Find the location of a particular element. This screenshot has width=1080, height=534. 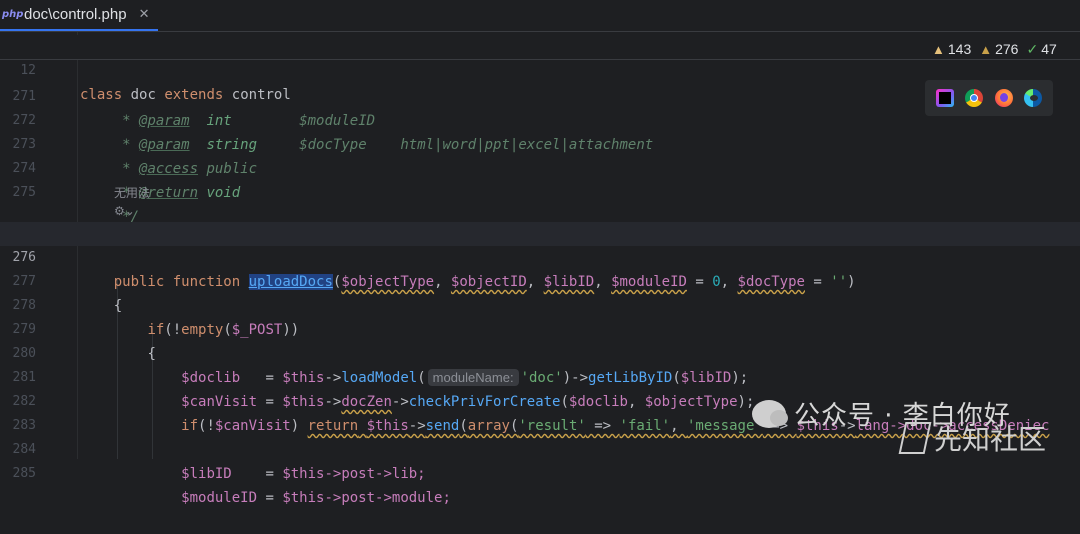

wechat-icon is located at coordinates (770, 413).